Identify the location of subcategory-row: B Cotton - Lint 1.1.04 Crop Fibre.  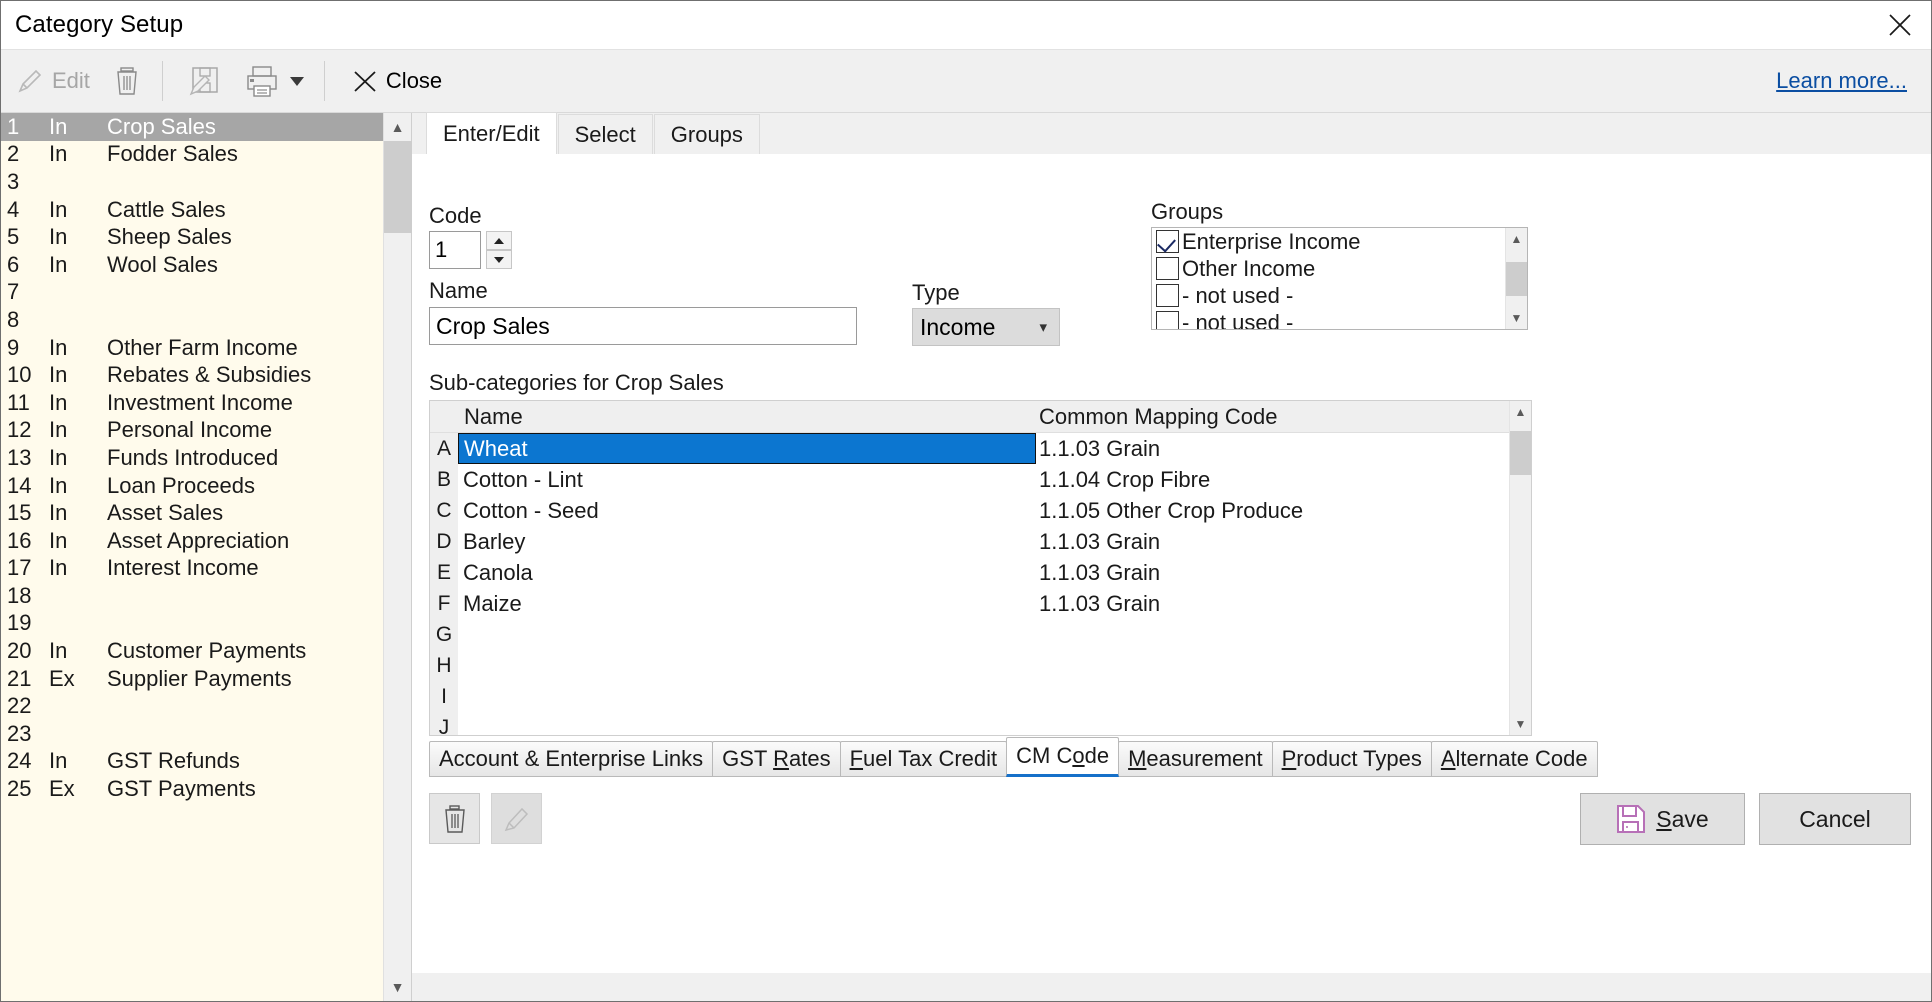
(969, 479).